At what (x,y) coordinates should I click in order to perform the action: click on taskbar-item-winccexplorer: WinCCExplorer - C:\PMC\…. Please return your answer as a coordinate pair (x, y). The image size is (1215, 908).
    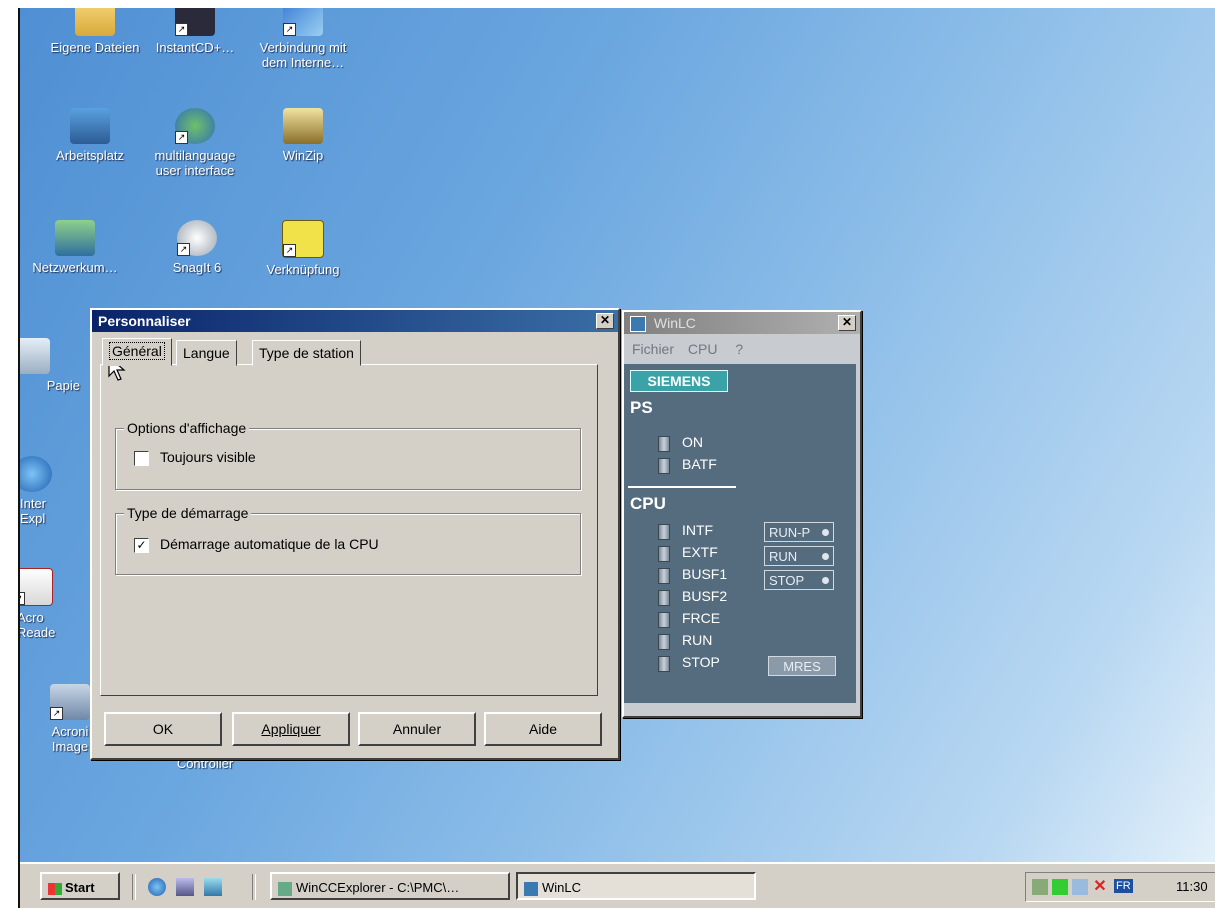
    Looking at the image, I should click on (390, 886).